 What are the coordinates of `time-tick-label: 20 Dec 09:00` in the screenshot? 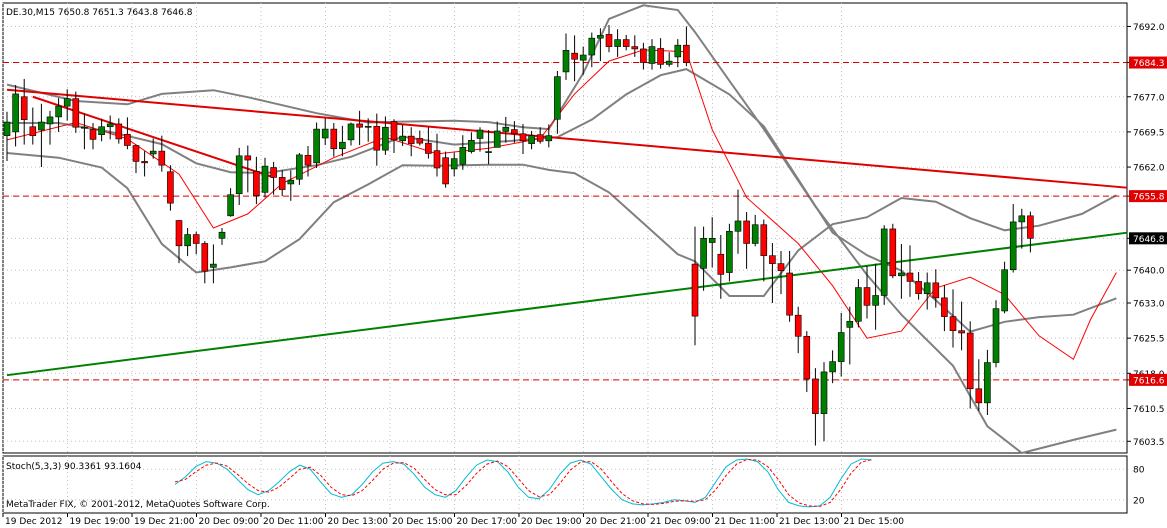 It's located at (229, 522).